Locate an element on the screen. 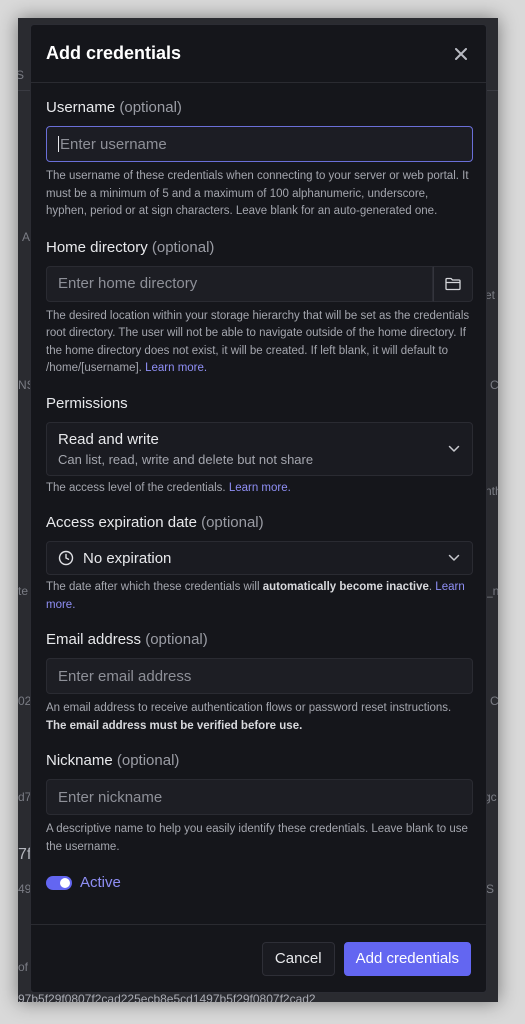 This screenshot has width=525, height=1024. expiration-selected: No expiration is located at coordinates (114, 558).